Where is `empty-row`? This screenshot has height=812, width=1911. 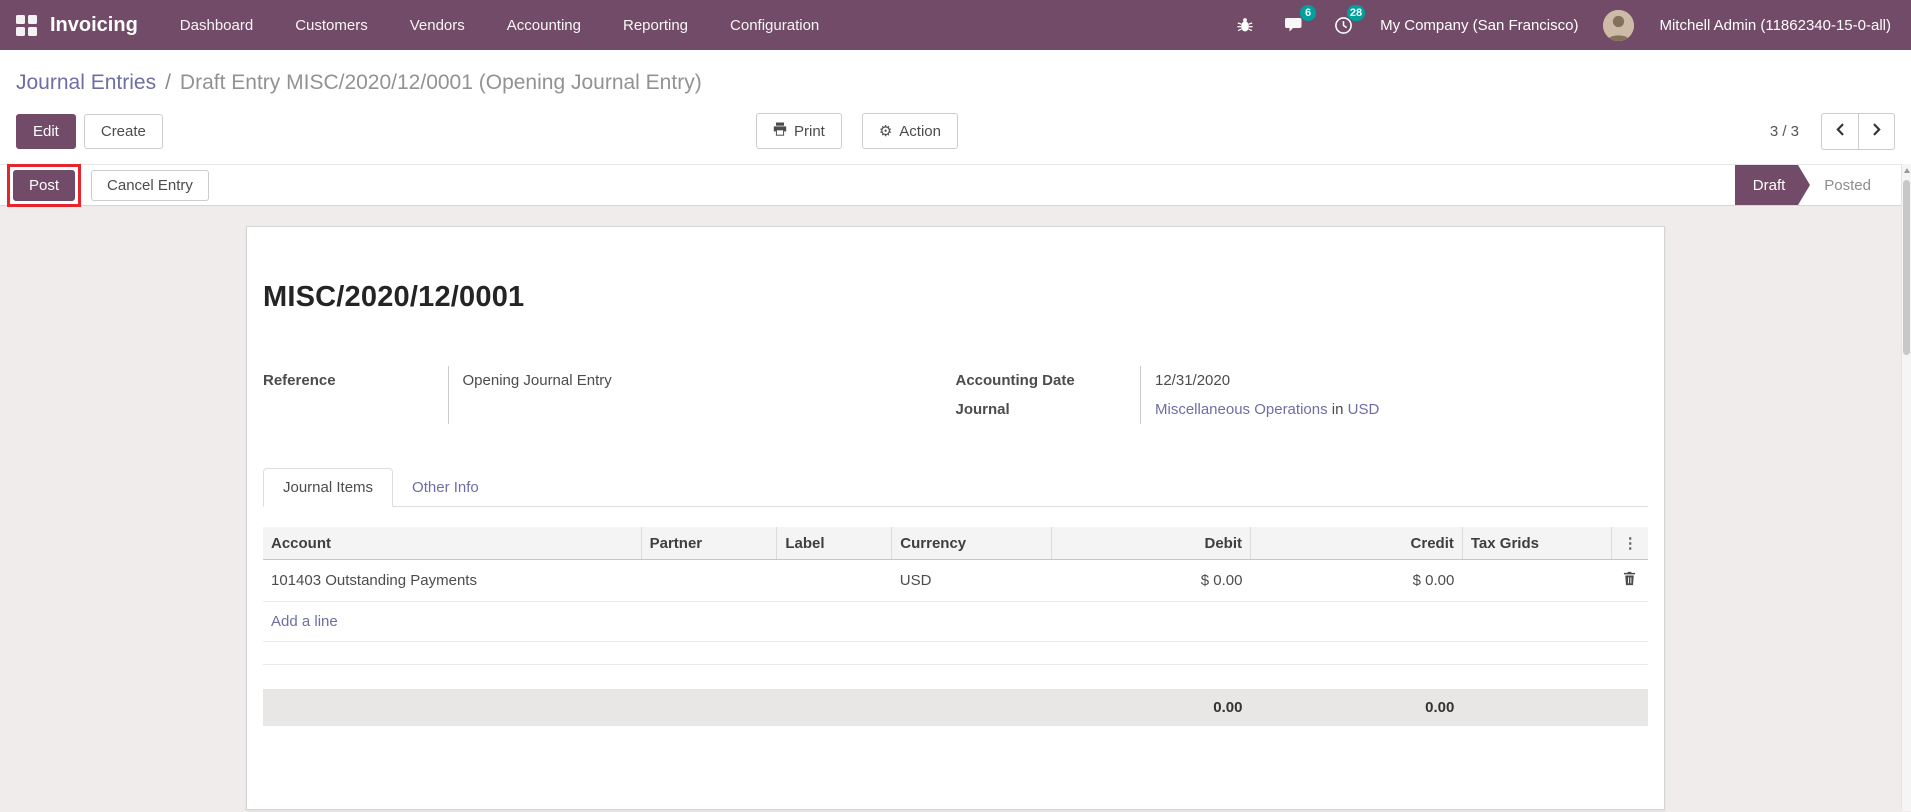
empty-row is located at coordinates (955, 653).